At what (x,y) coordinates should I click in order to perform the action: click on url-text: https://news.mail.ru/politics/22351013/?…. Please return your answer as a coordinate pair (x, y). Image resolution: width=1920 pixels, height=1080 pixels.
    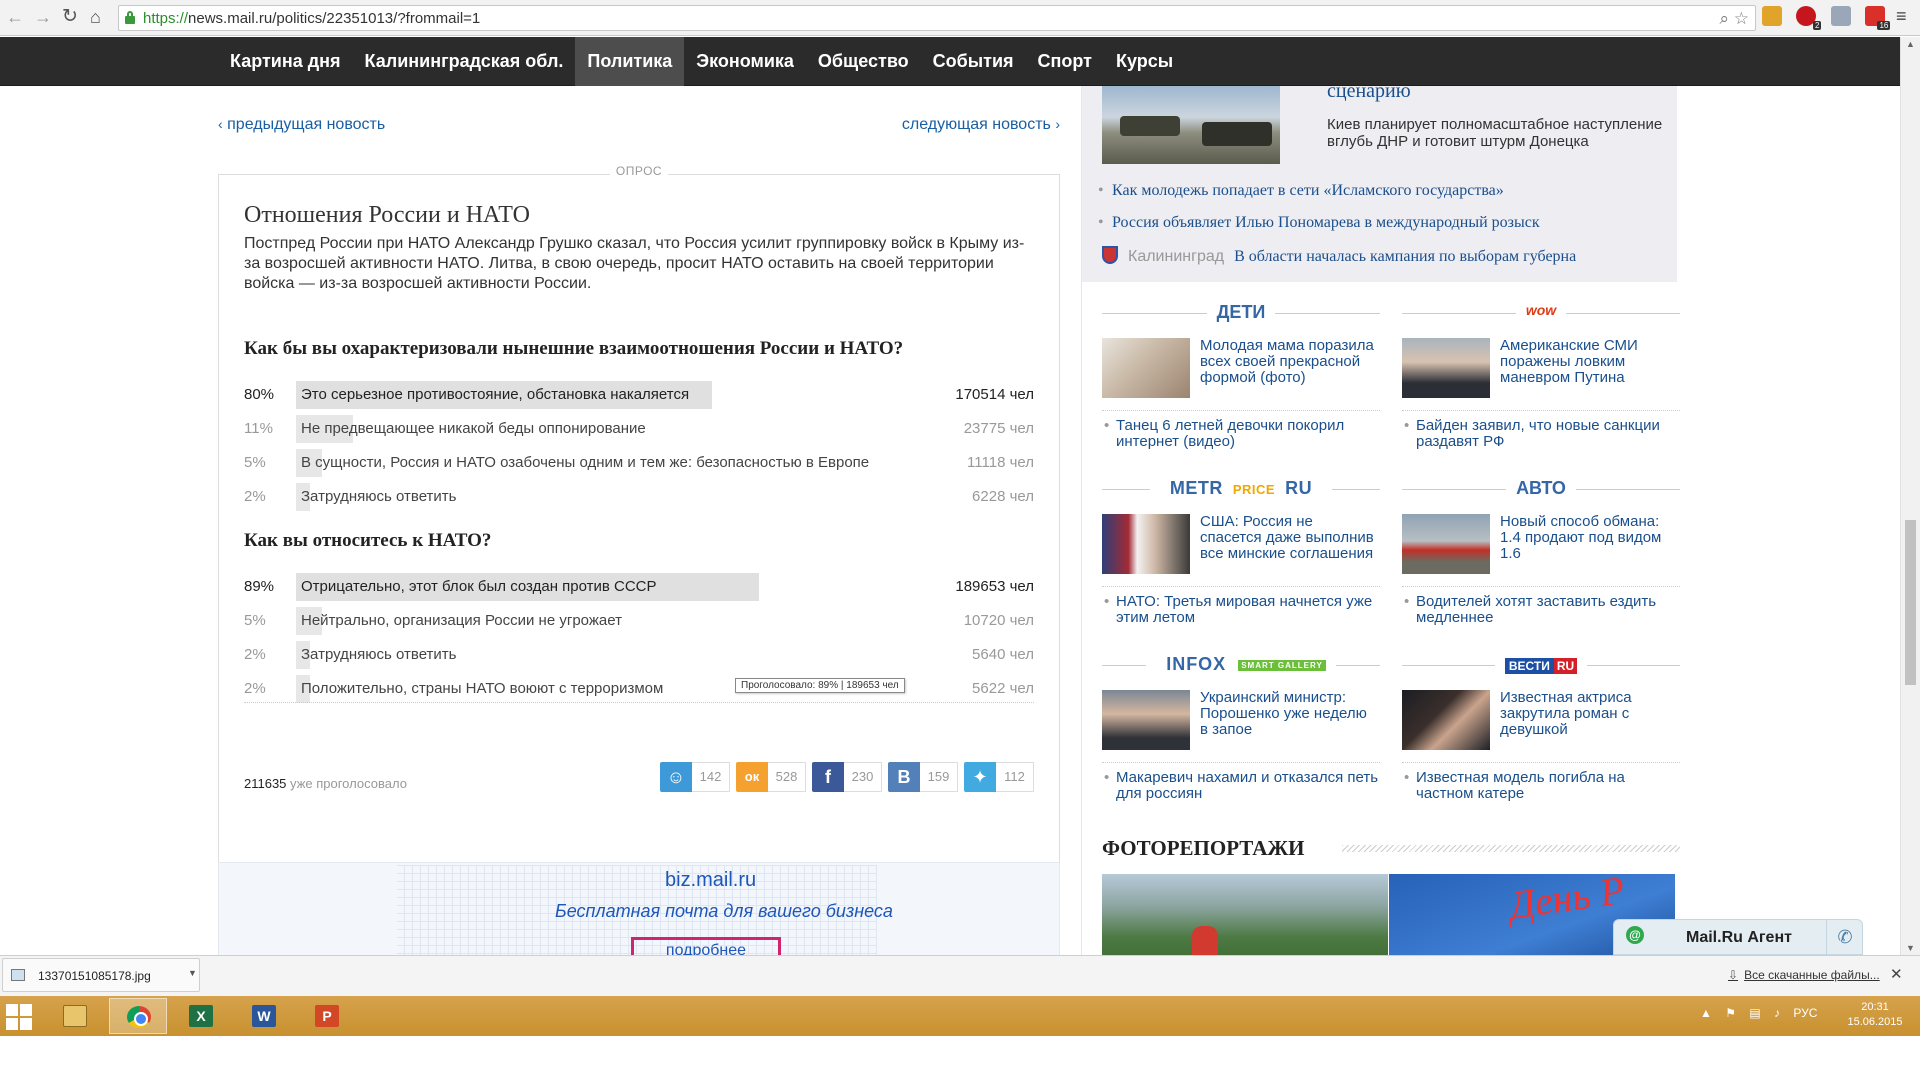
    Looking at the image, I should click on (311, 18).